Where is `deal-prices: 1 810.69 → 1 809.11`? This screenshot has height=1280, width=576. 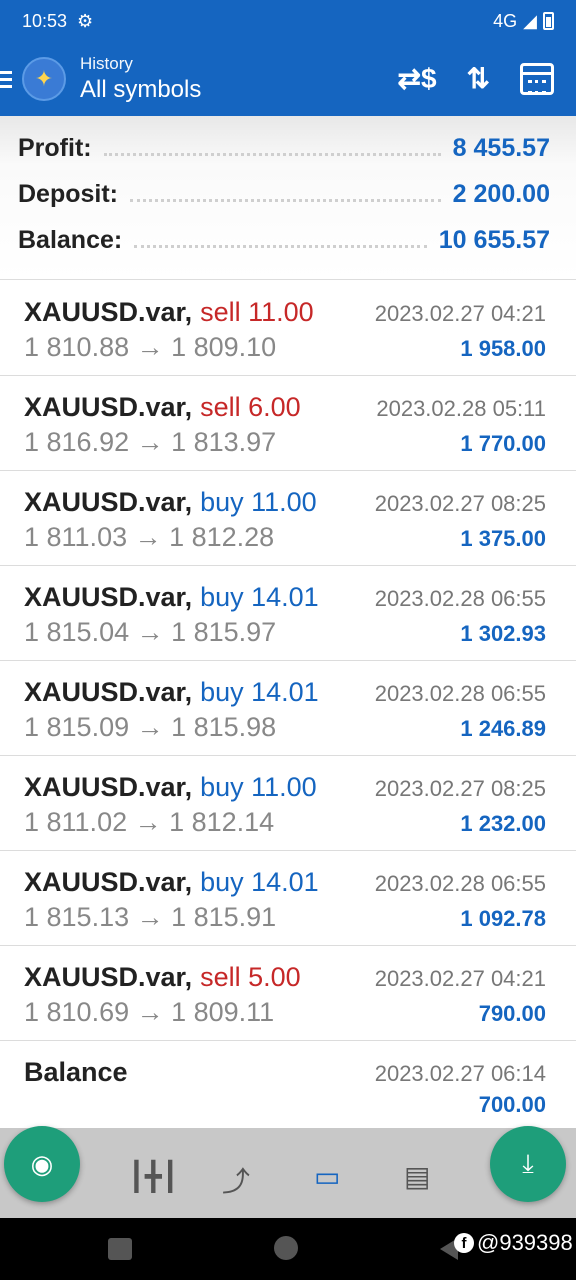
deal-prices: 1 810.69 → 1 809.11 is located at coordinates (149, 1012).